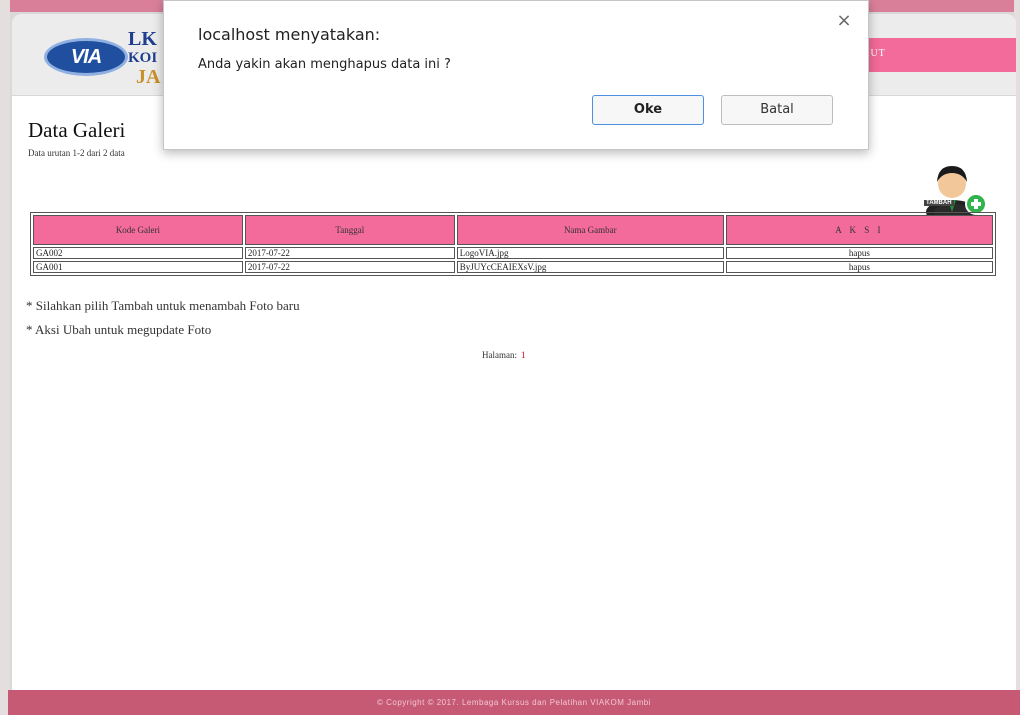 Image resolution: width=1020 pixels, height=715 pixels. Describe the element at coordinates (77, 130) in the screenshot. I see `page-title: Data Galeri` at that location.